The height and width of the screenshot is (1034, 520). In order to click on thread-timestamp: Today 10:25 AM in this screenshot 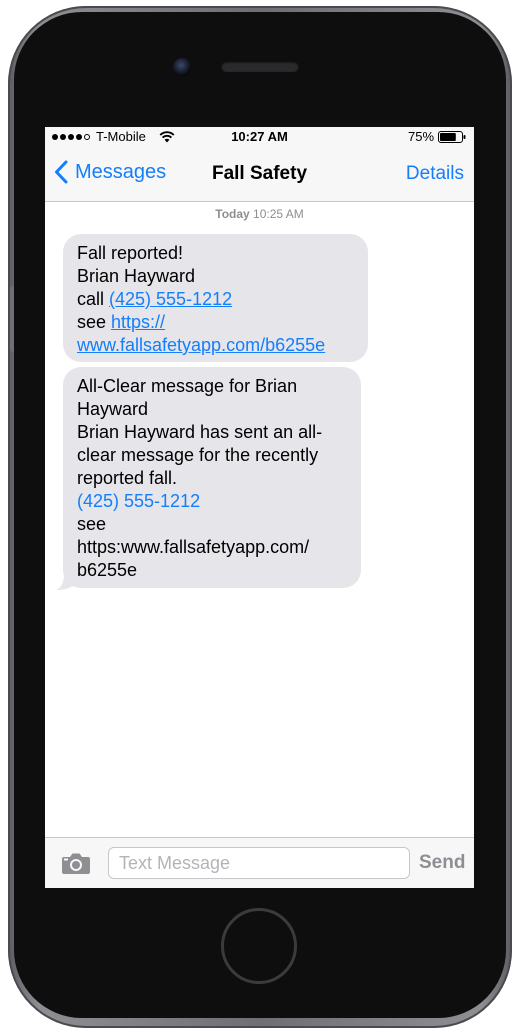, I will do `click(259, 214)`.